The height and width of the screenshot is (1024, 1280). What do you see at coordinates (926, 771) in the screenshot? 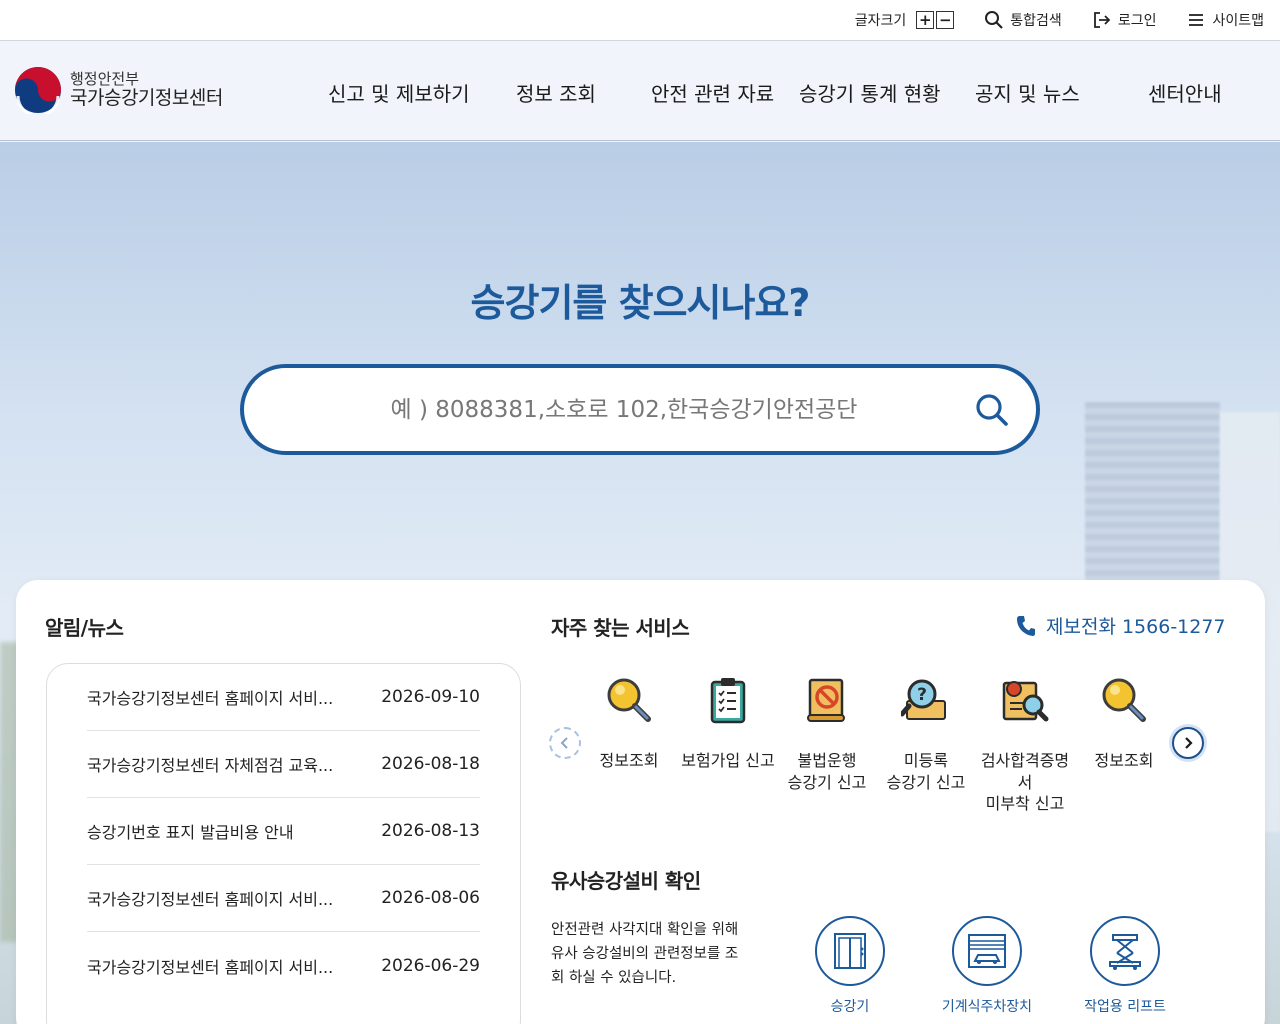
I see `service-label: 미등록 승강기 신고` at bounding box center [926, 771].